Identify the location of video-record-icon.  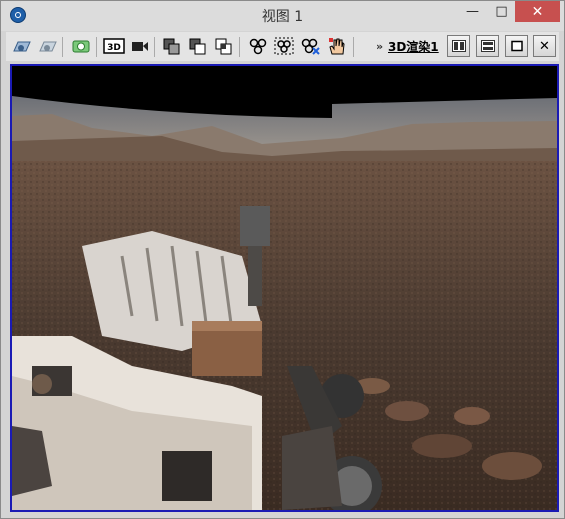
(140, 46).